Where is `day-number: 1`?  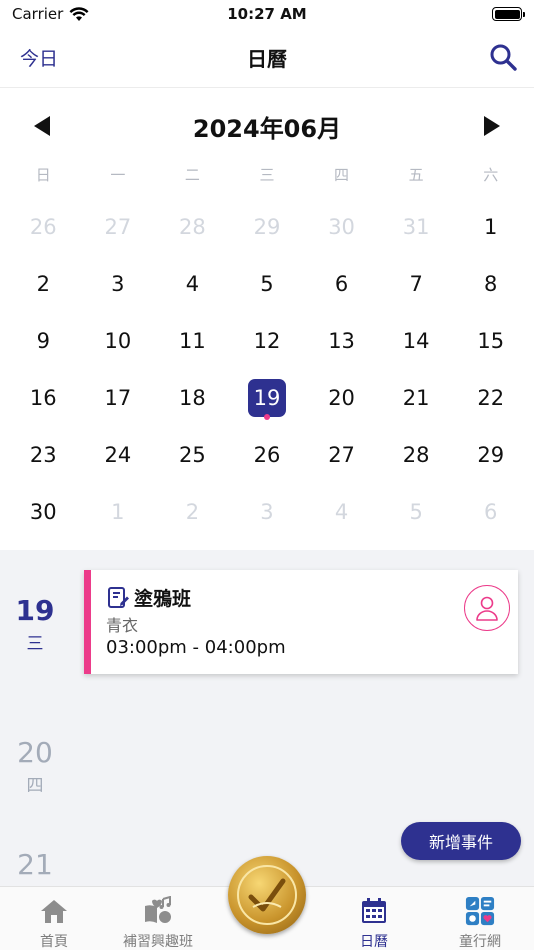
day-number: 1 is located at coordinates (491, 226).